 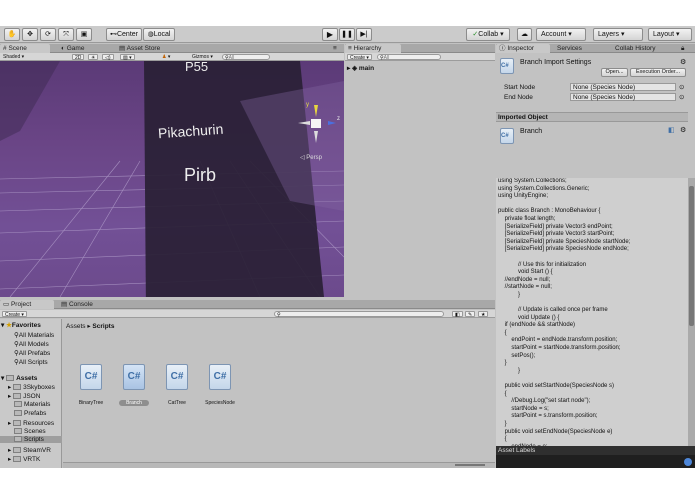 What do you see at coordinates (25, 48) in the screenshot?
I see `tab-scene: # Scene` at bounding box center [25, 48].